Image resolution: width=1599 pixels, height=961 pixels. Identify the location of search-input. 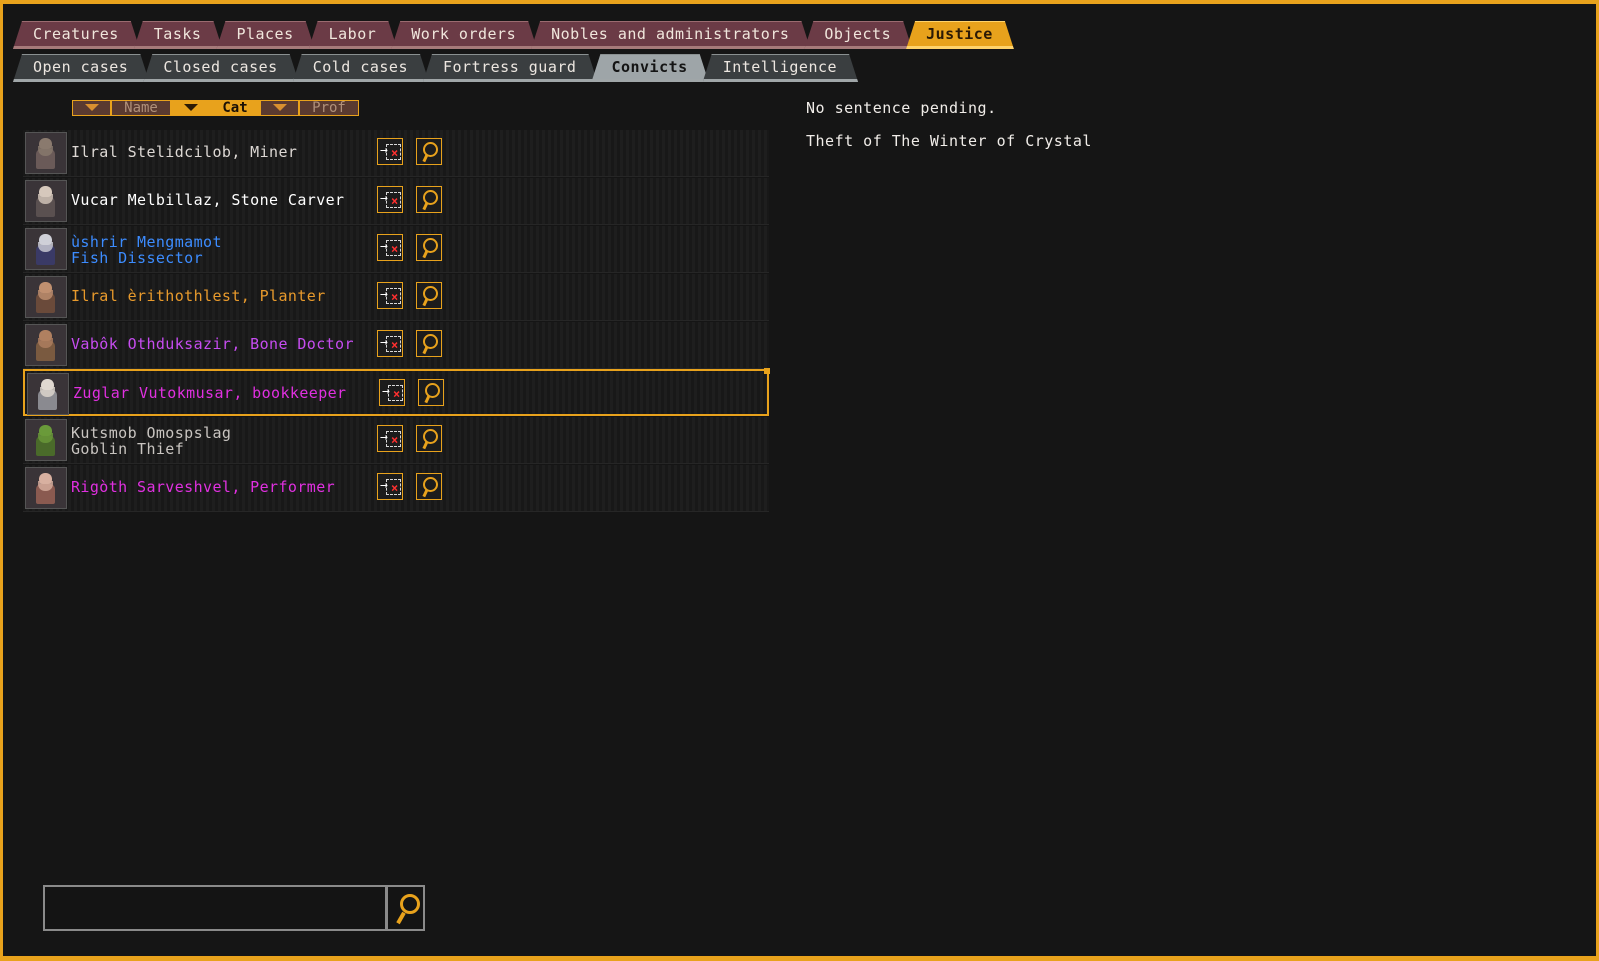
(215, 908).